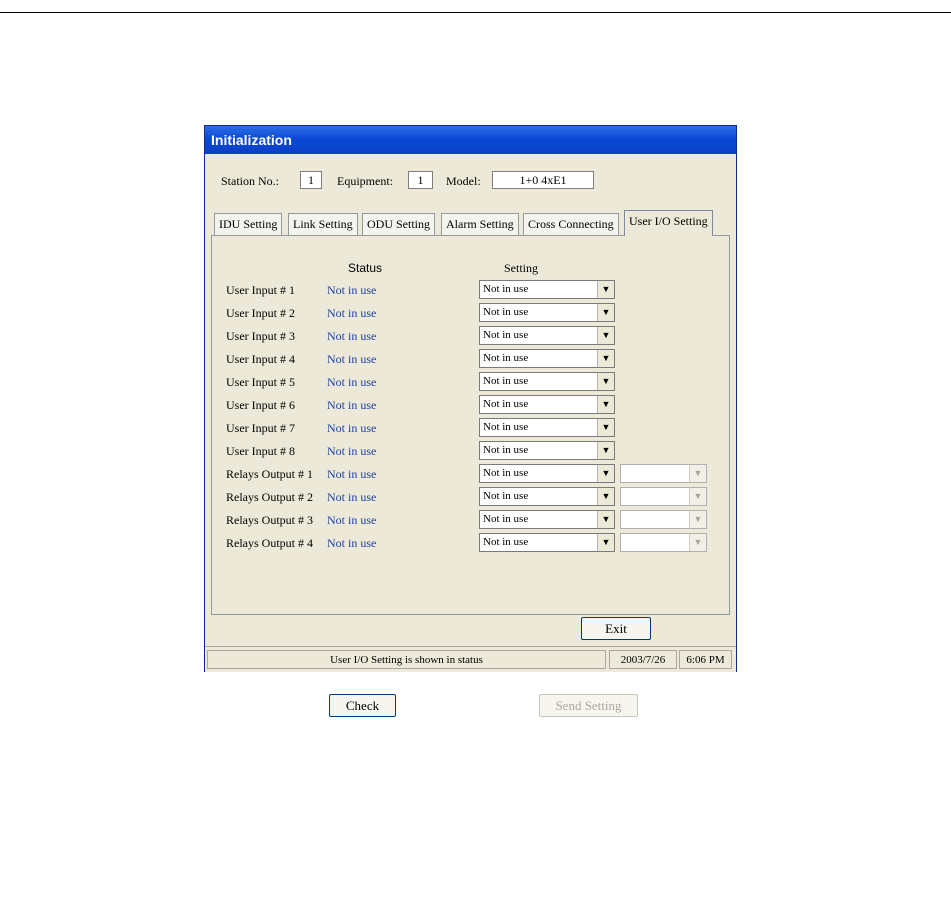 This screenshot has width=951, height=905. I want to click on tab-link-setting: Link Setting, so click(323, 224).